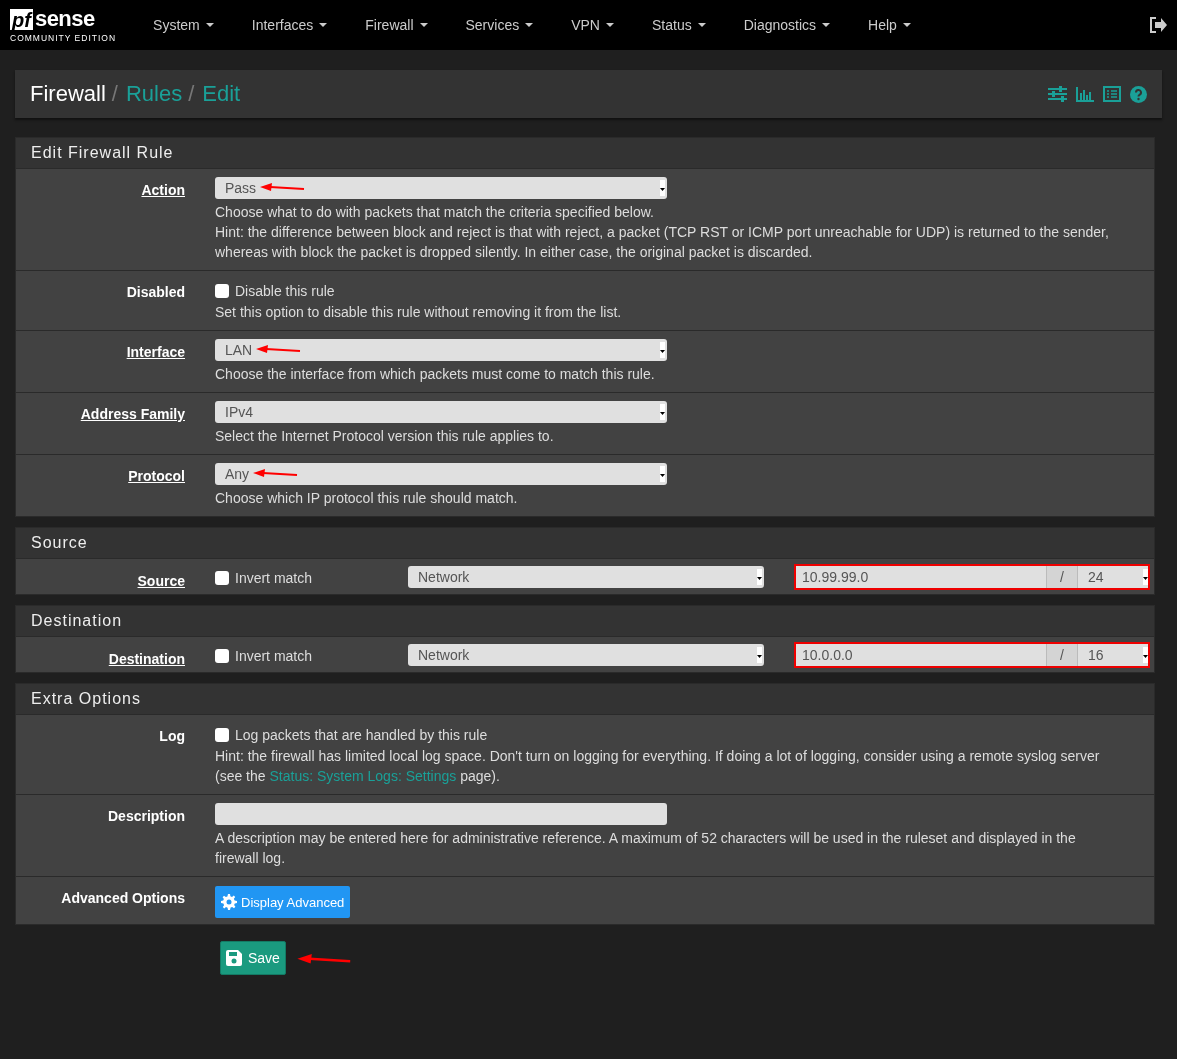  Describe the element at coordinates (441, 188) in the screenshot. I see `select-dropdown: Pass` at that location.